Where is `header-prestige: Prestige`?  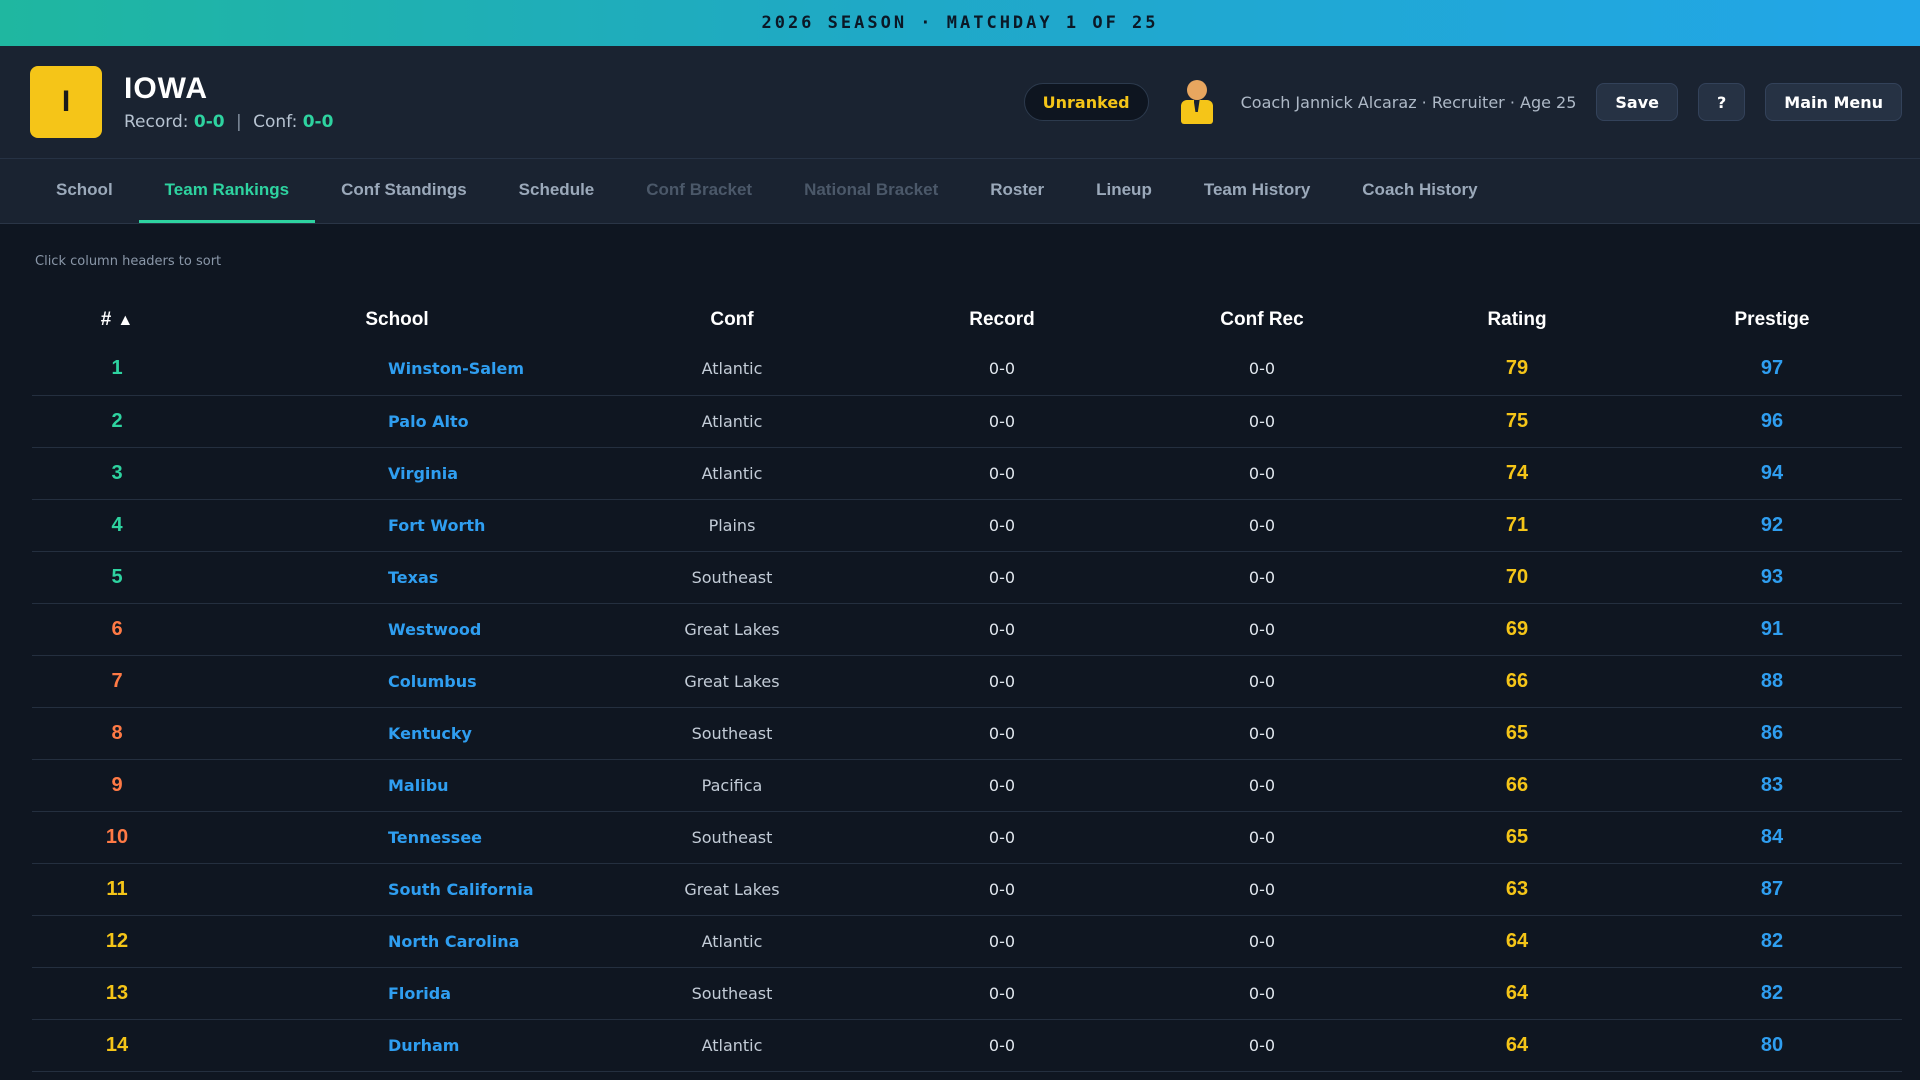
header-prestige: Prestige is located at coordinates (1772, 320).